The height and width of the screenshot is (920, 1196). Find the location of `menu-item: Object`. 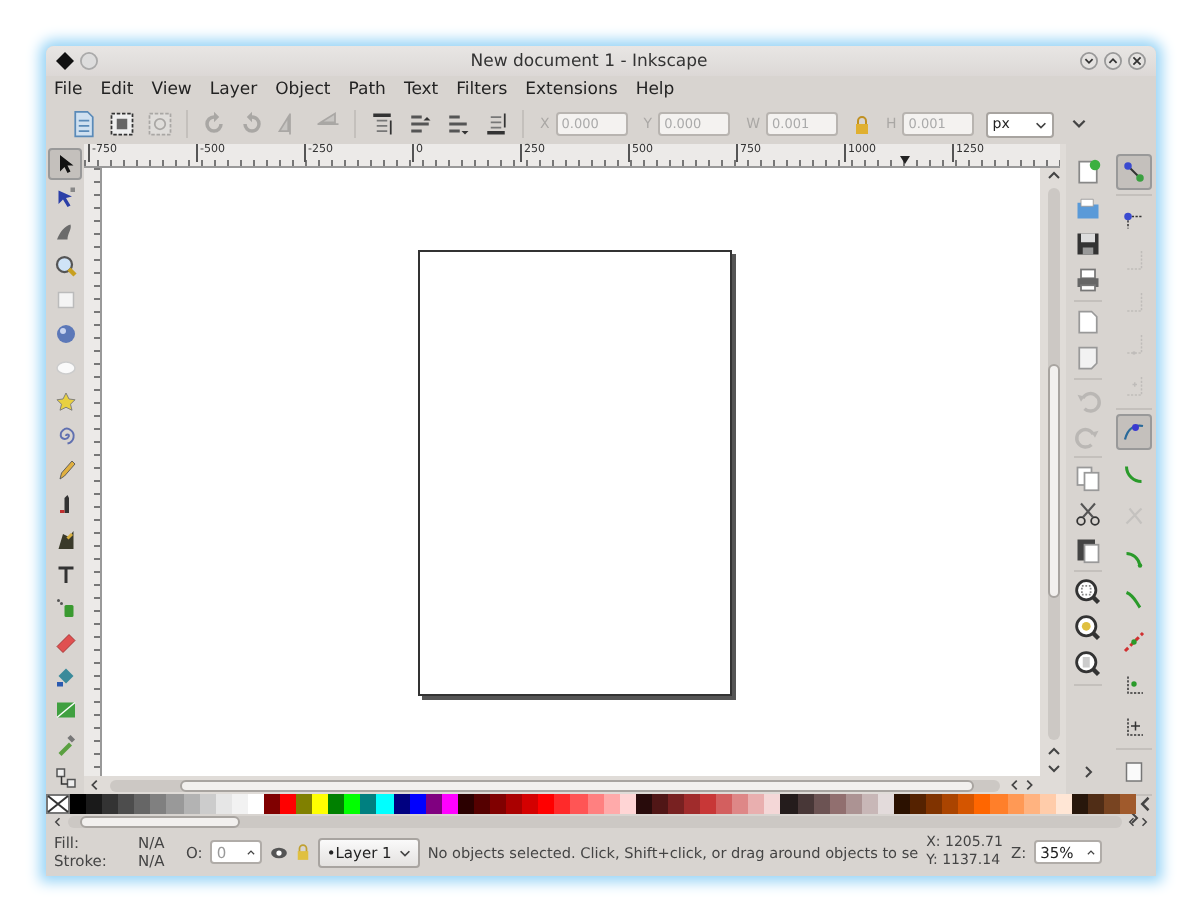

menu-item: Object is located at coordinates (303, 90).